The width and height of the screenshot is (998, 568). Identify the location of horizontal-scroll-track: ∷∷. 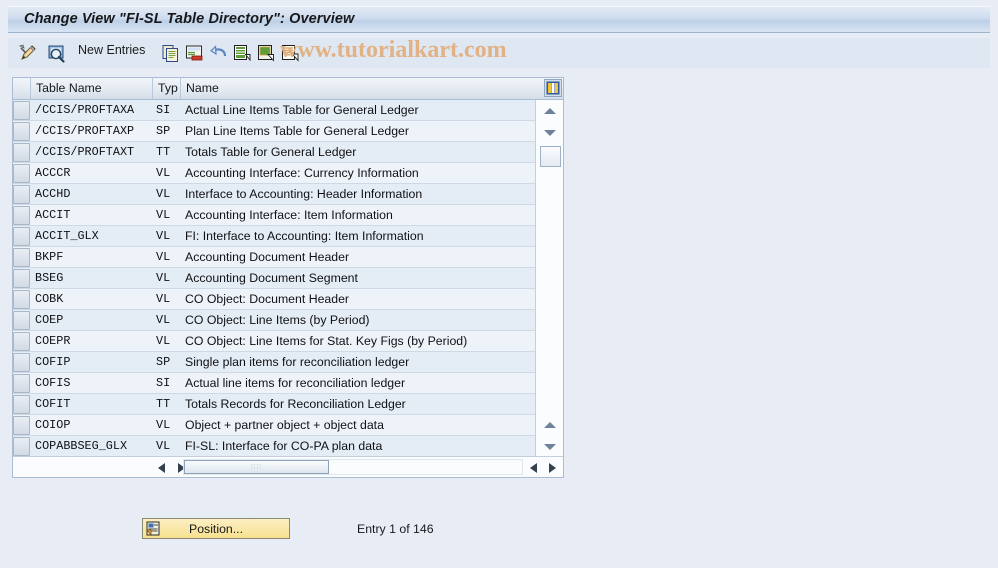
(353, 467).